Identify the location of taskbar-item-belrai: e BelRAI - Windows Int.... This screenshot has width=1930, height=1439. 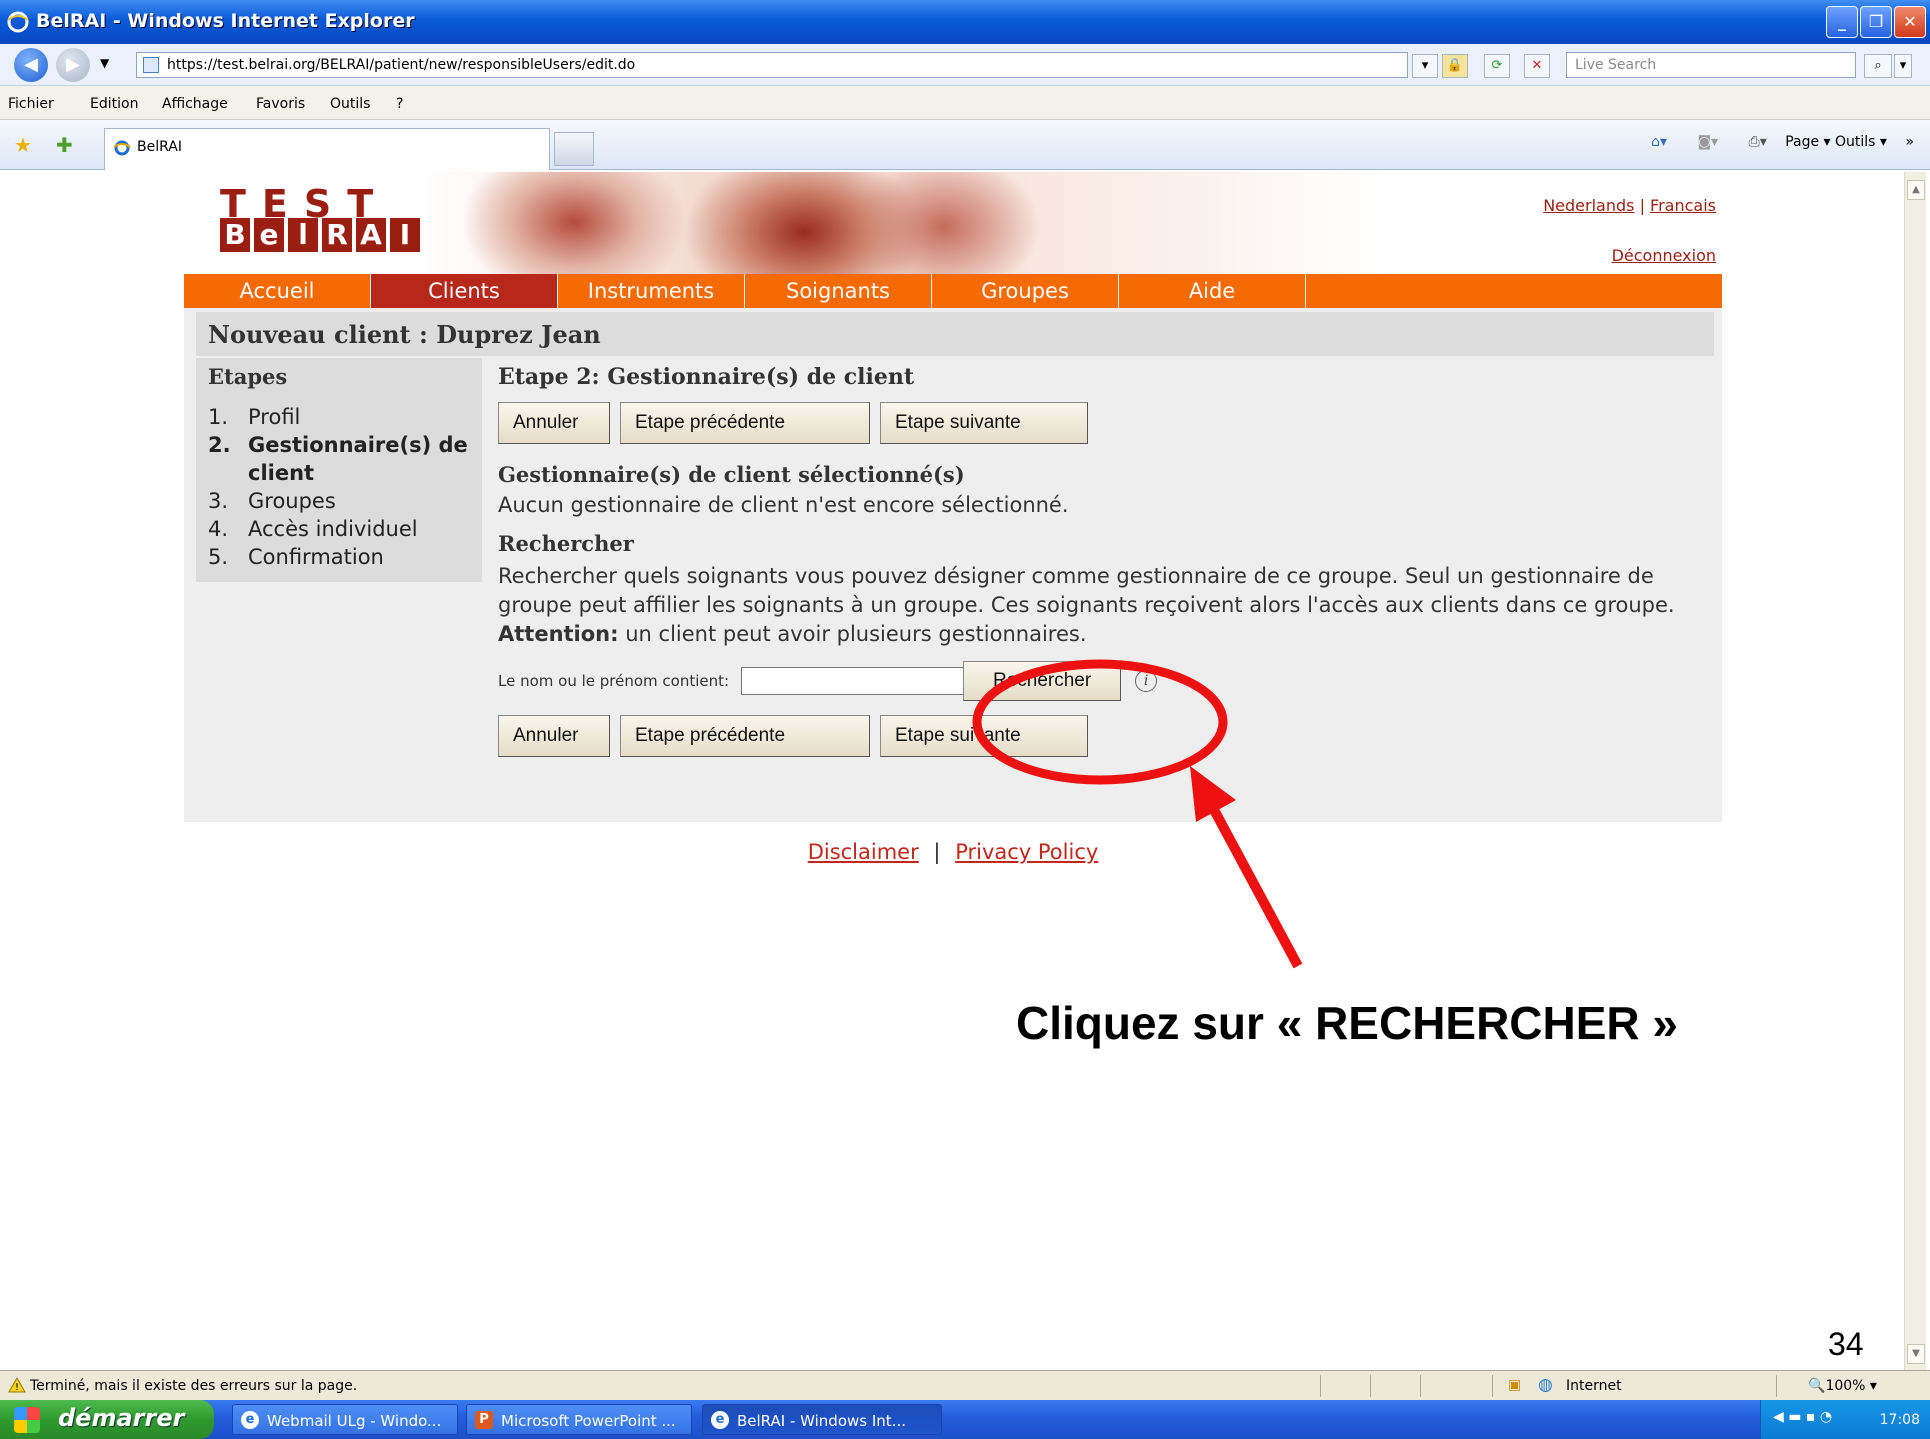
(822, 1419).